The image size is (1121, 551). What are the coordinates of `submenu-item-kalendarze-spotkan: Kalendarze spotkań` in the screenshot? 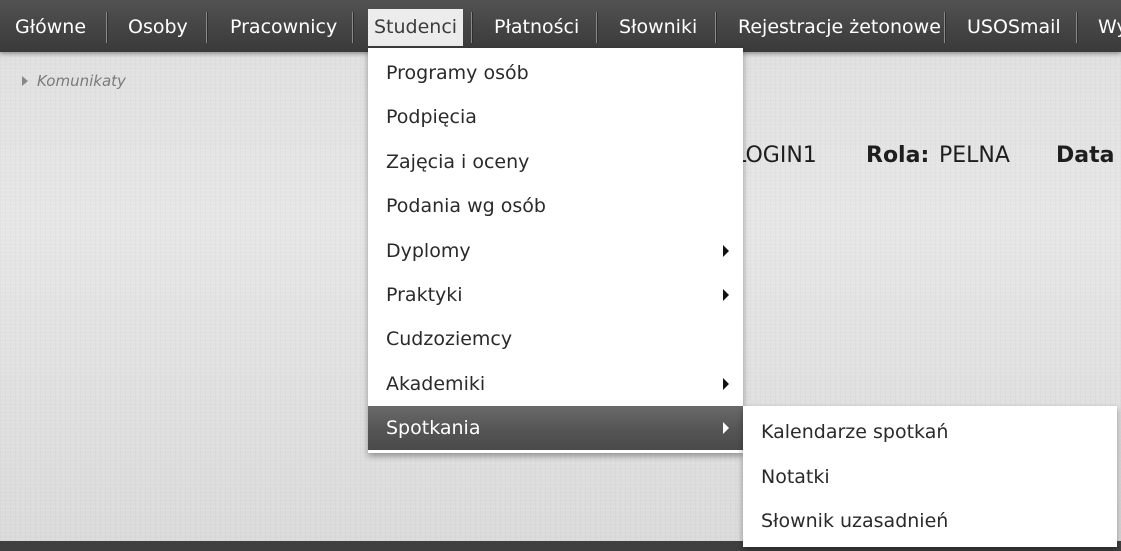 It's located at (930, 432).